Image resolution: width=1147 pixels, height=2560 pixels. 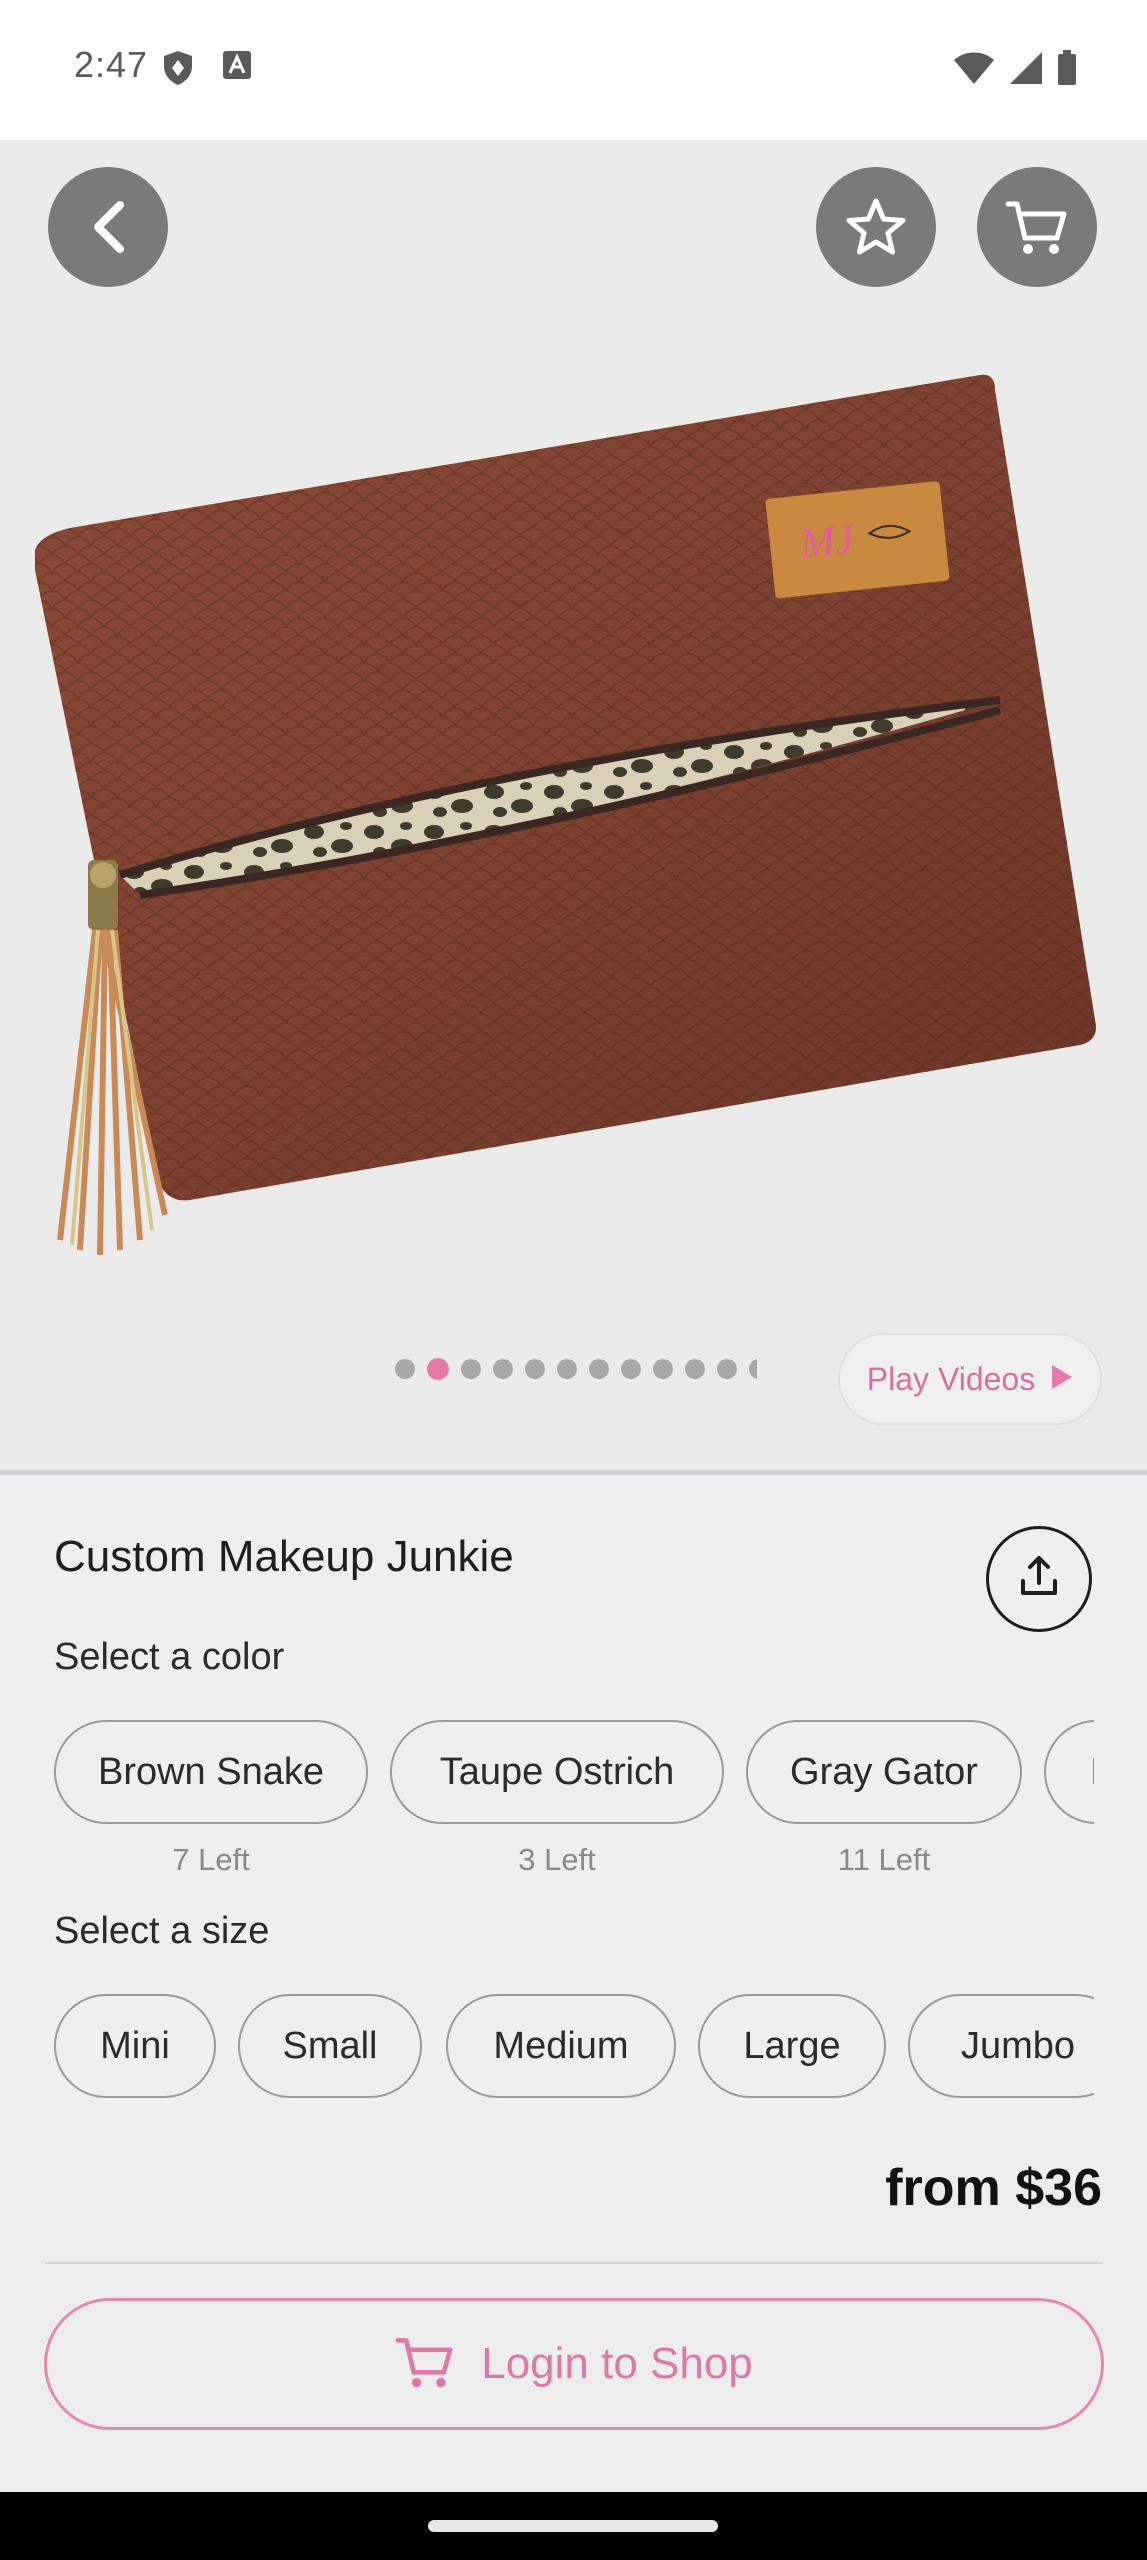 I want to click on share-icon, so click(x=1039, y=1579).